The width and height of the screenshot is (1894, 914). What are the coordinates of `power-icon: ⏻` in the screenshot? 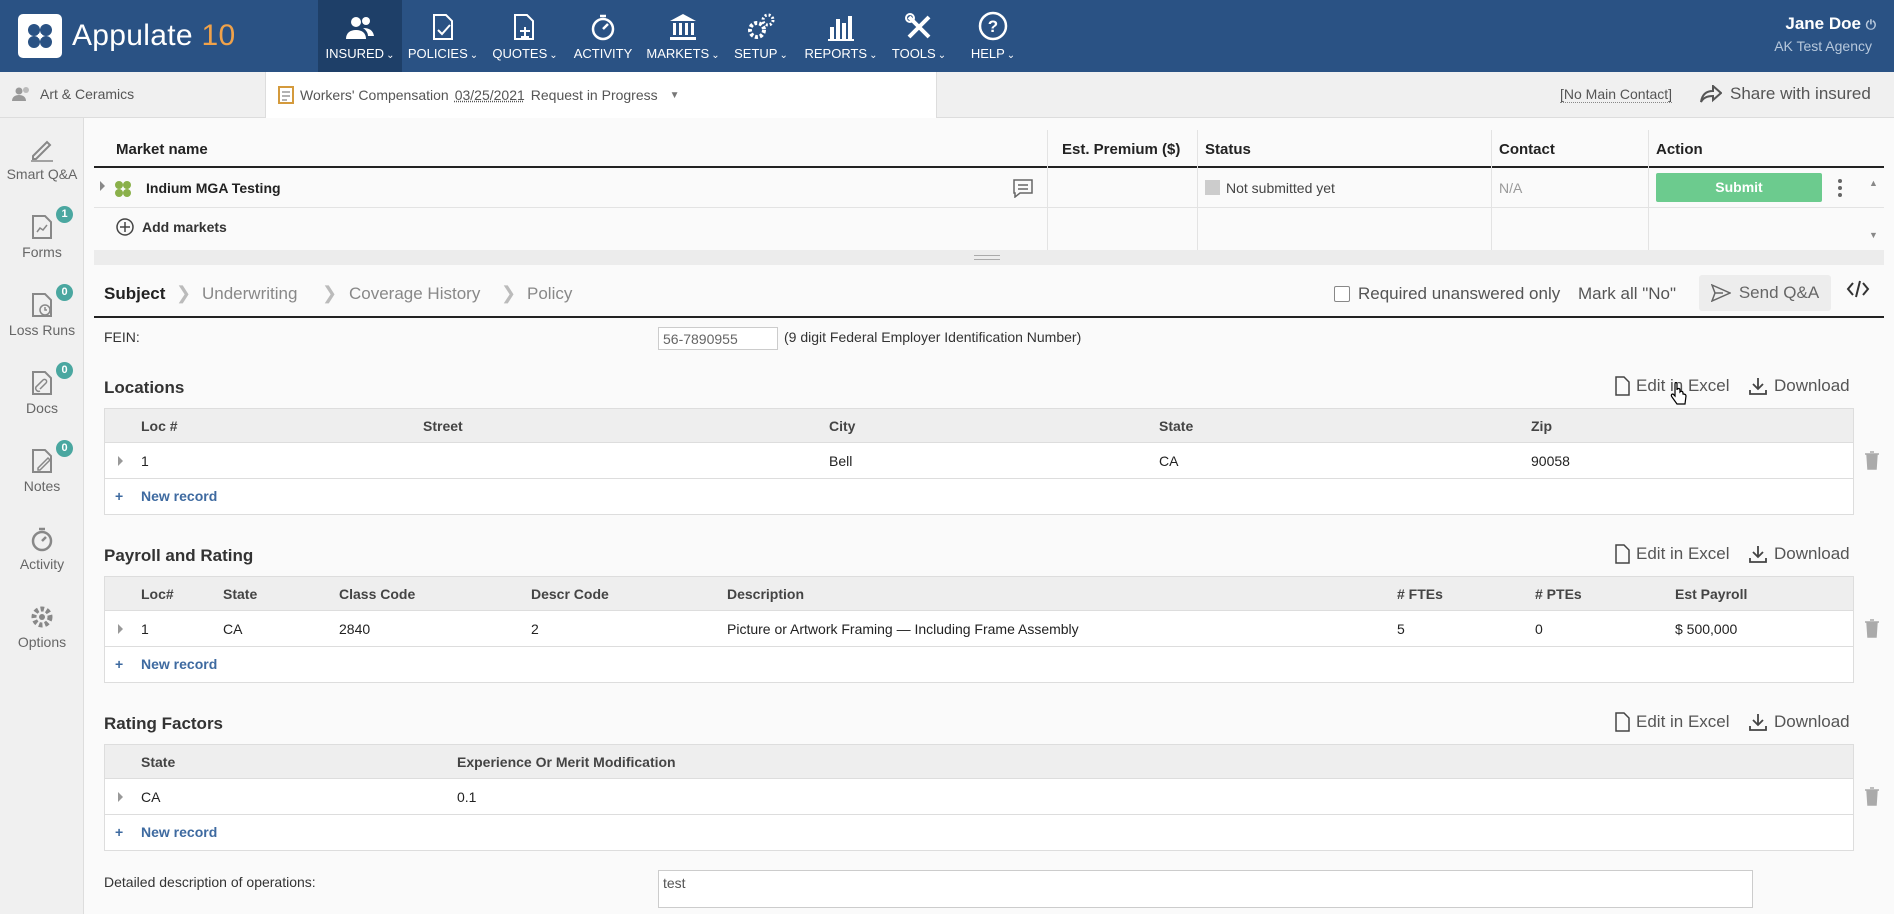 It's located at (1871, 24).